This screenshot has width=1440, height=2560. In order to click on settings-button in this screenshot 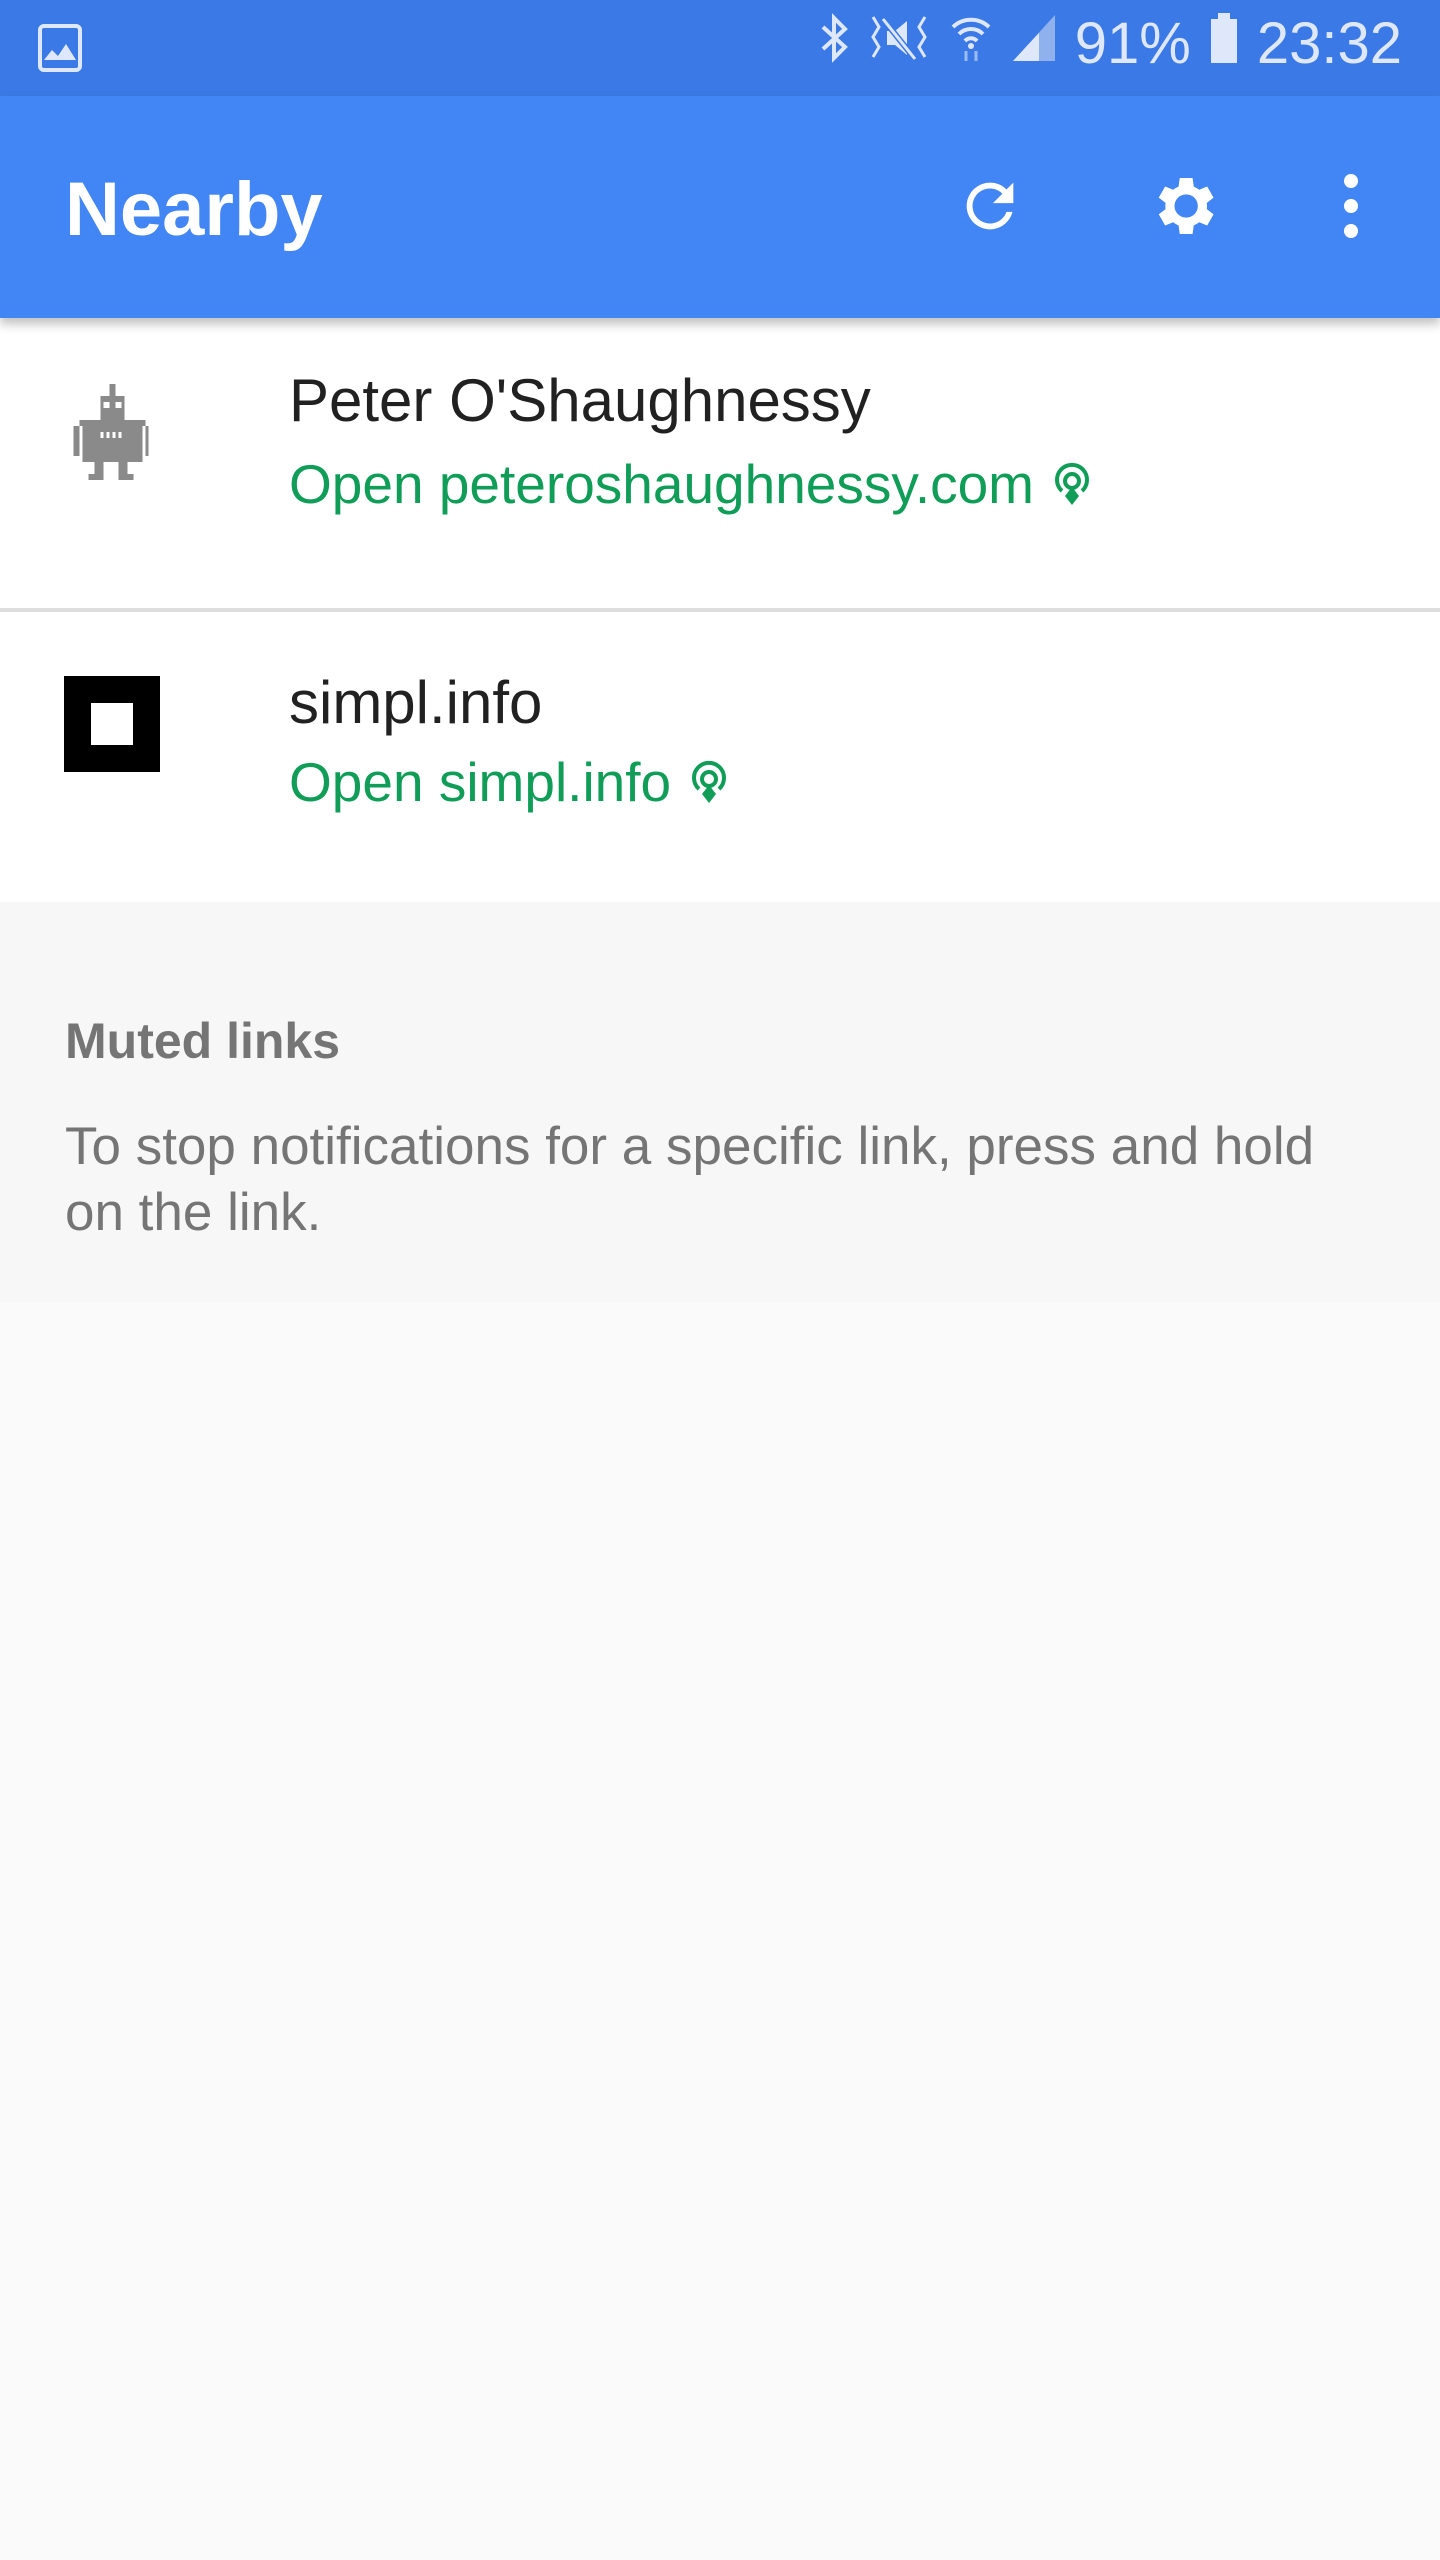, I will do `click(1183, 206)`.